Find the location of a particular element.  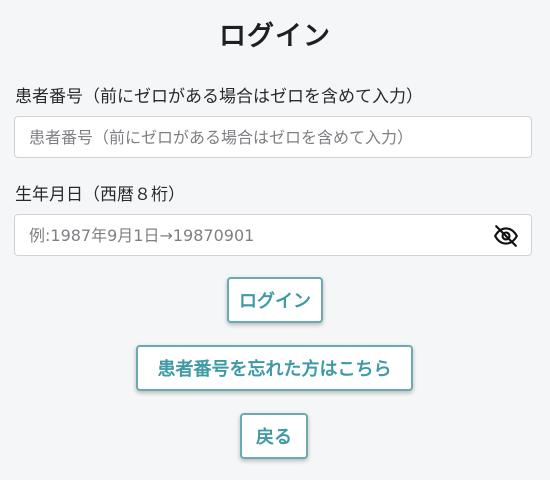

back-button: 戻る is located at coordinates (274, 436).